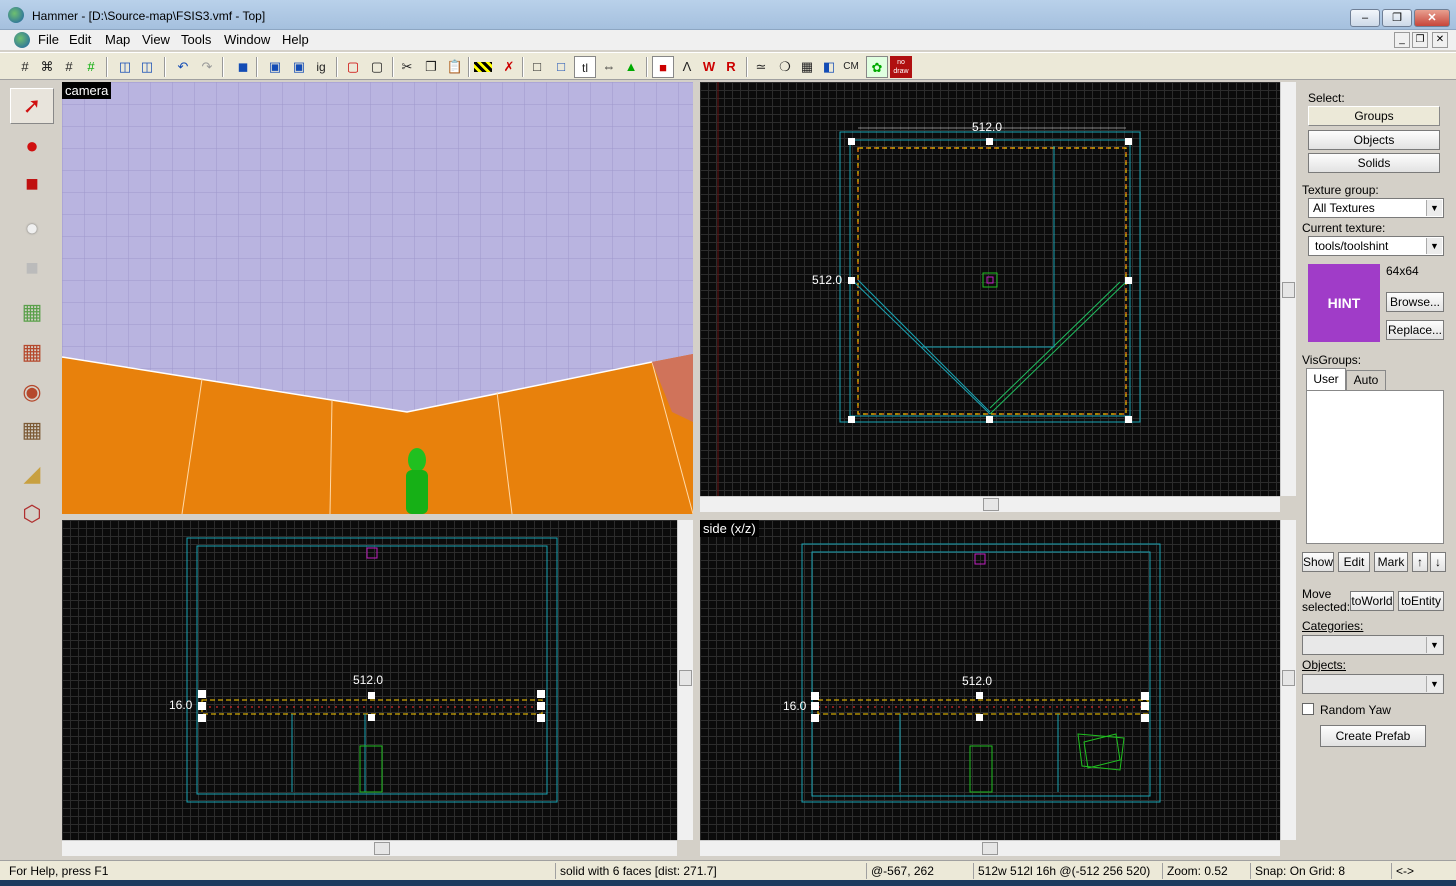  I want to click on grid-smaller-icon: ⌘, so click(47, 67).